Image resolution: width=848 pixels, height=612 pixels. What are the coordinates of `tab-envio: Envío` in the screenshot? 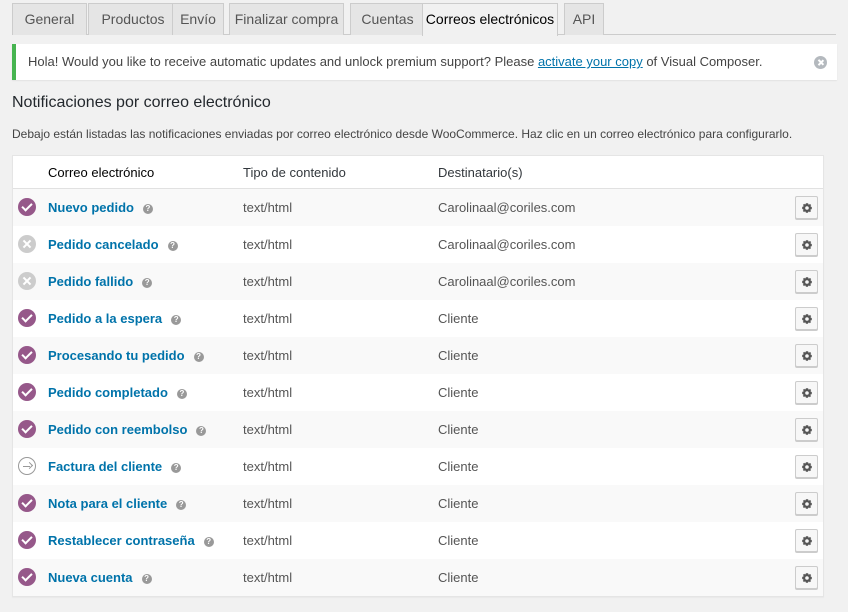 It's located at (198, 19).